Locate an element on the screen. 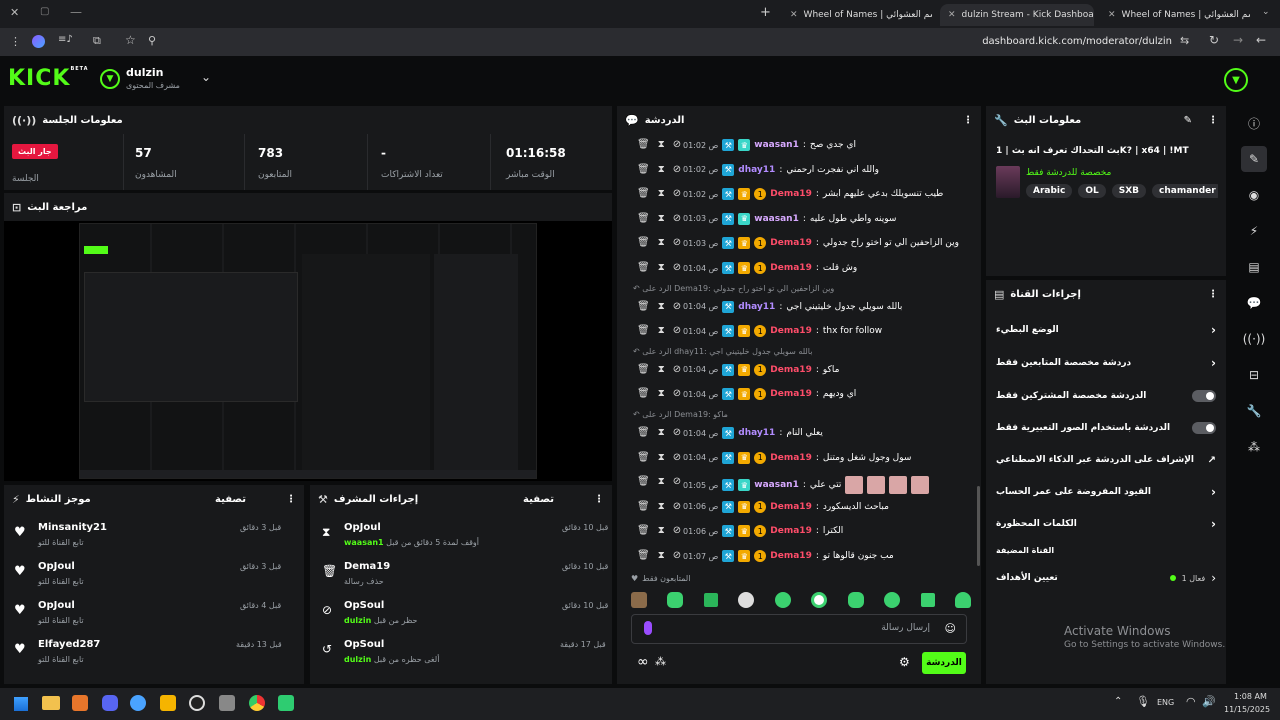 This screenshot has width=1280, height=720. extensions-icon: ⧉ is located at coordinates (97, 41).